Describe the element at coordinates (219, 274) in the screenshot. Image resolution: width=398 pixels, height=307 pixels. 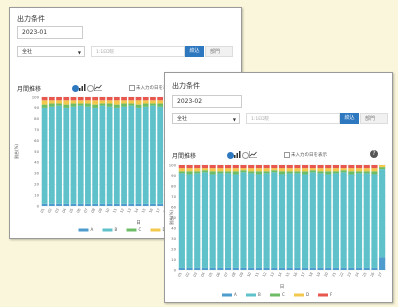
I see `x-tick-label: 06` at that location.